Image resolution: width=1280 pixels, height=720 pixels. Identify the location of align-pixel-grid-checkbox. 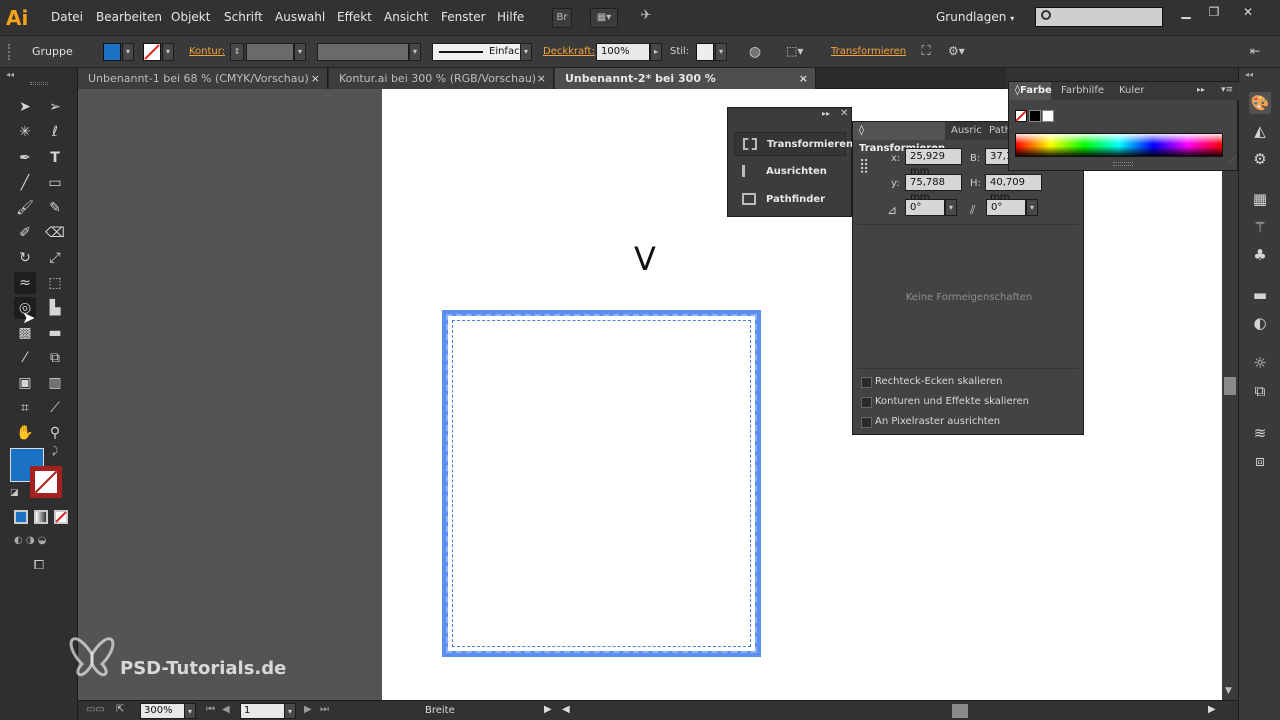
(866, 422).